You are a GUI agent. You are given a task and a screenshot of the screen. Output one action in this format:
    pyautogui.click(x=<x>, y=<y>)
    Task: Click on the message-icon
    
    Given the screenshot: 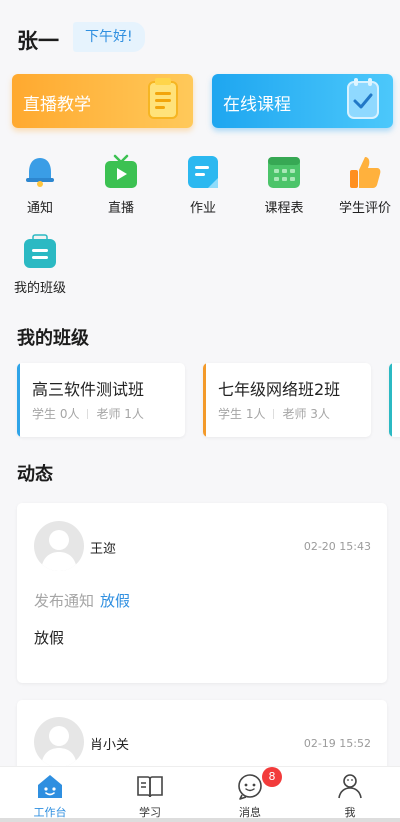 What is the action you would take?
    pyautogui.click(x=250, y=787)
    